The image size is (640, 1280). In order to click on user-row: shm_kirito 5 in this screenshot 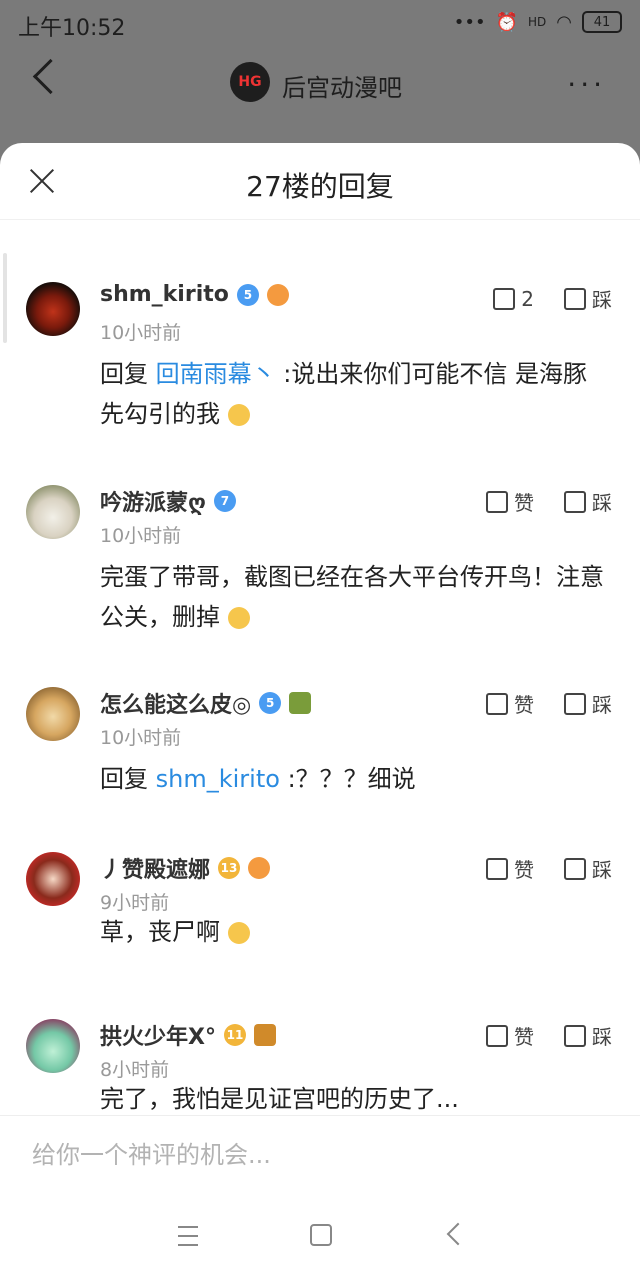, I will do `click(194, 294)`.